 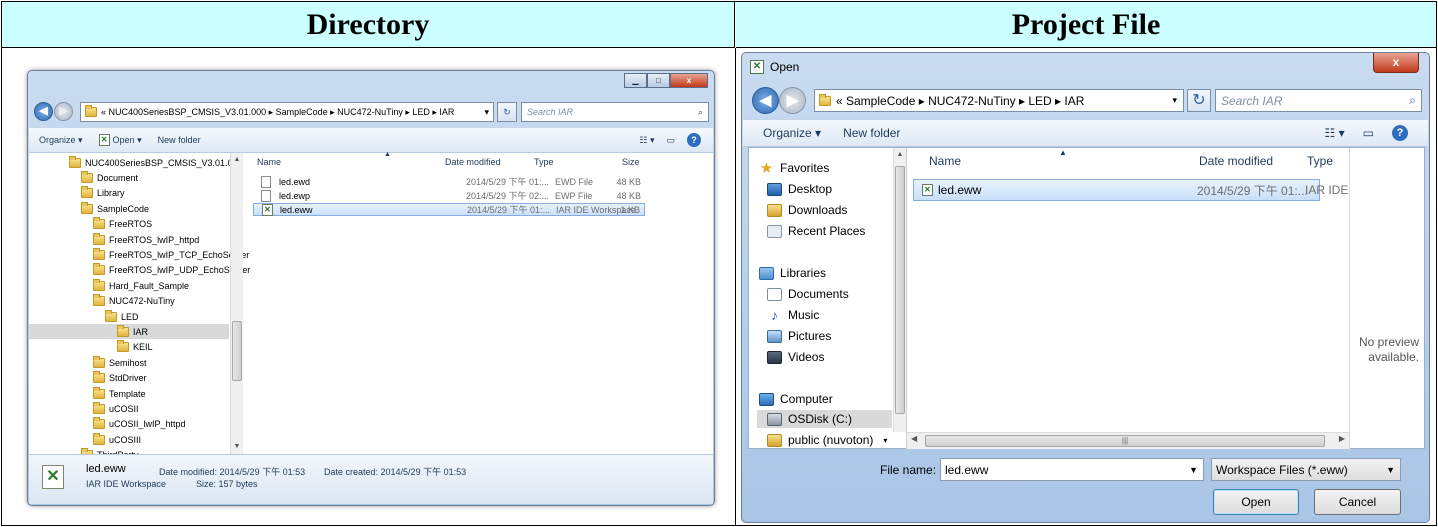 I want to click on nav-music: ♪ Music, so click(x=793, y=315).